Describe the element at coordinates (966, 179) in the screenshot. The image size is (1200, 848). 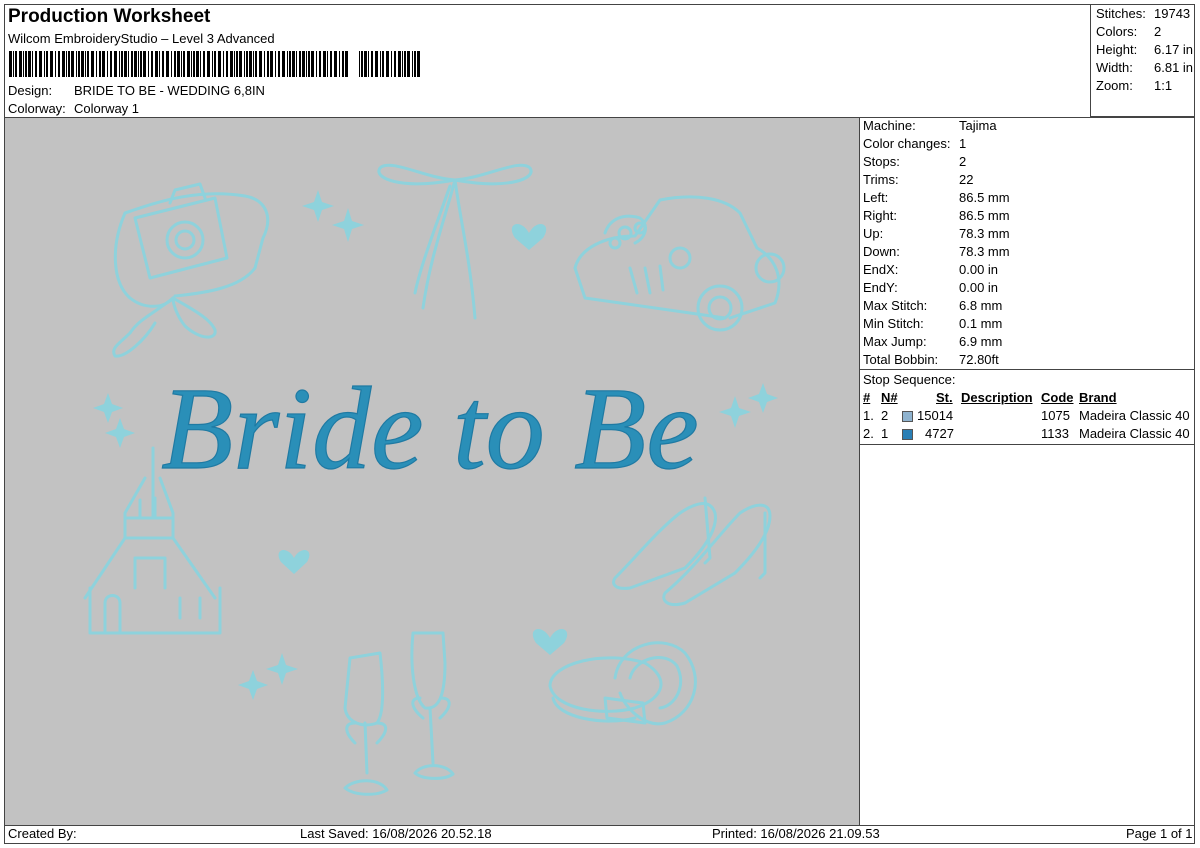
I see `property-value: 22` at that location.